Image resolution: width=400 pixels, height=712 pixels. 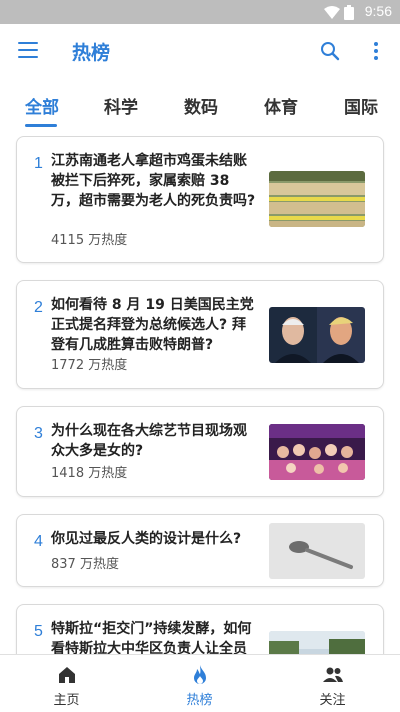 What do you see at coordinates (332, 12) in the screenshot?
I see `wifi-icon` at bounding box center [332, 12].